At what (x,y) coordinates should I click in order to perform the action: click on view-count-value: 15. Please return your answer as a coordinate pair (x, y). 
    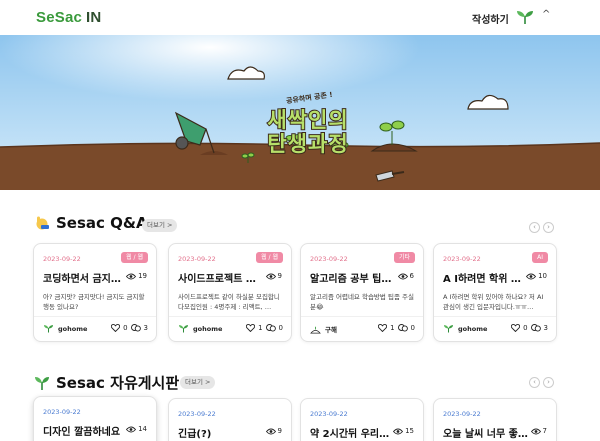
    Looking at the image, I should click on (409, 431).